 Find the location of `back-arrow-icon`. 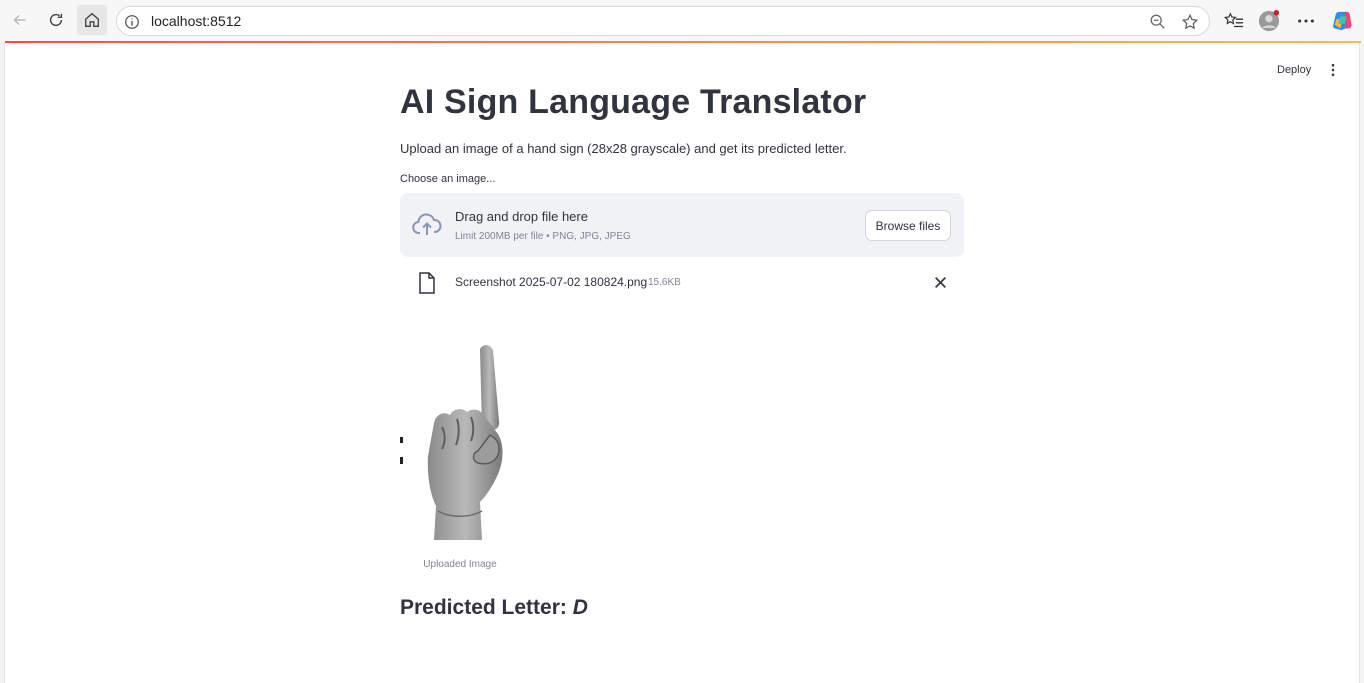

back-arrow-icon is located at coordinates (19, 20).